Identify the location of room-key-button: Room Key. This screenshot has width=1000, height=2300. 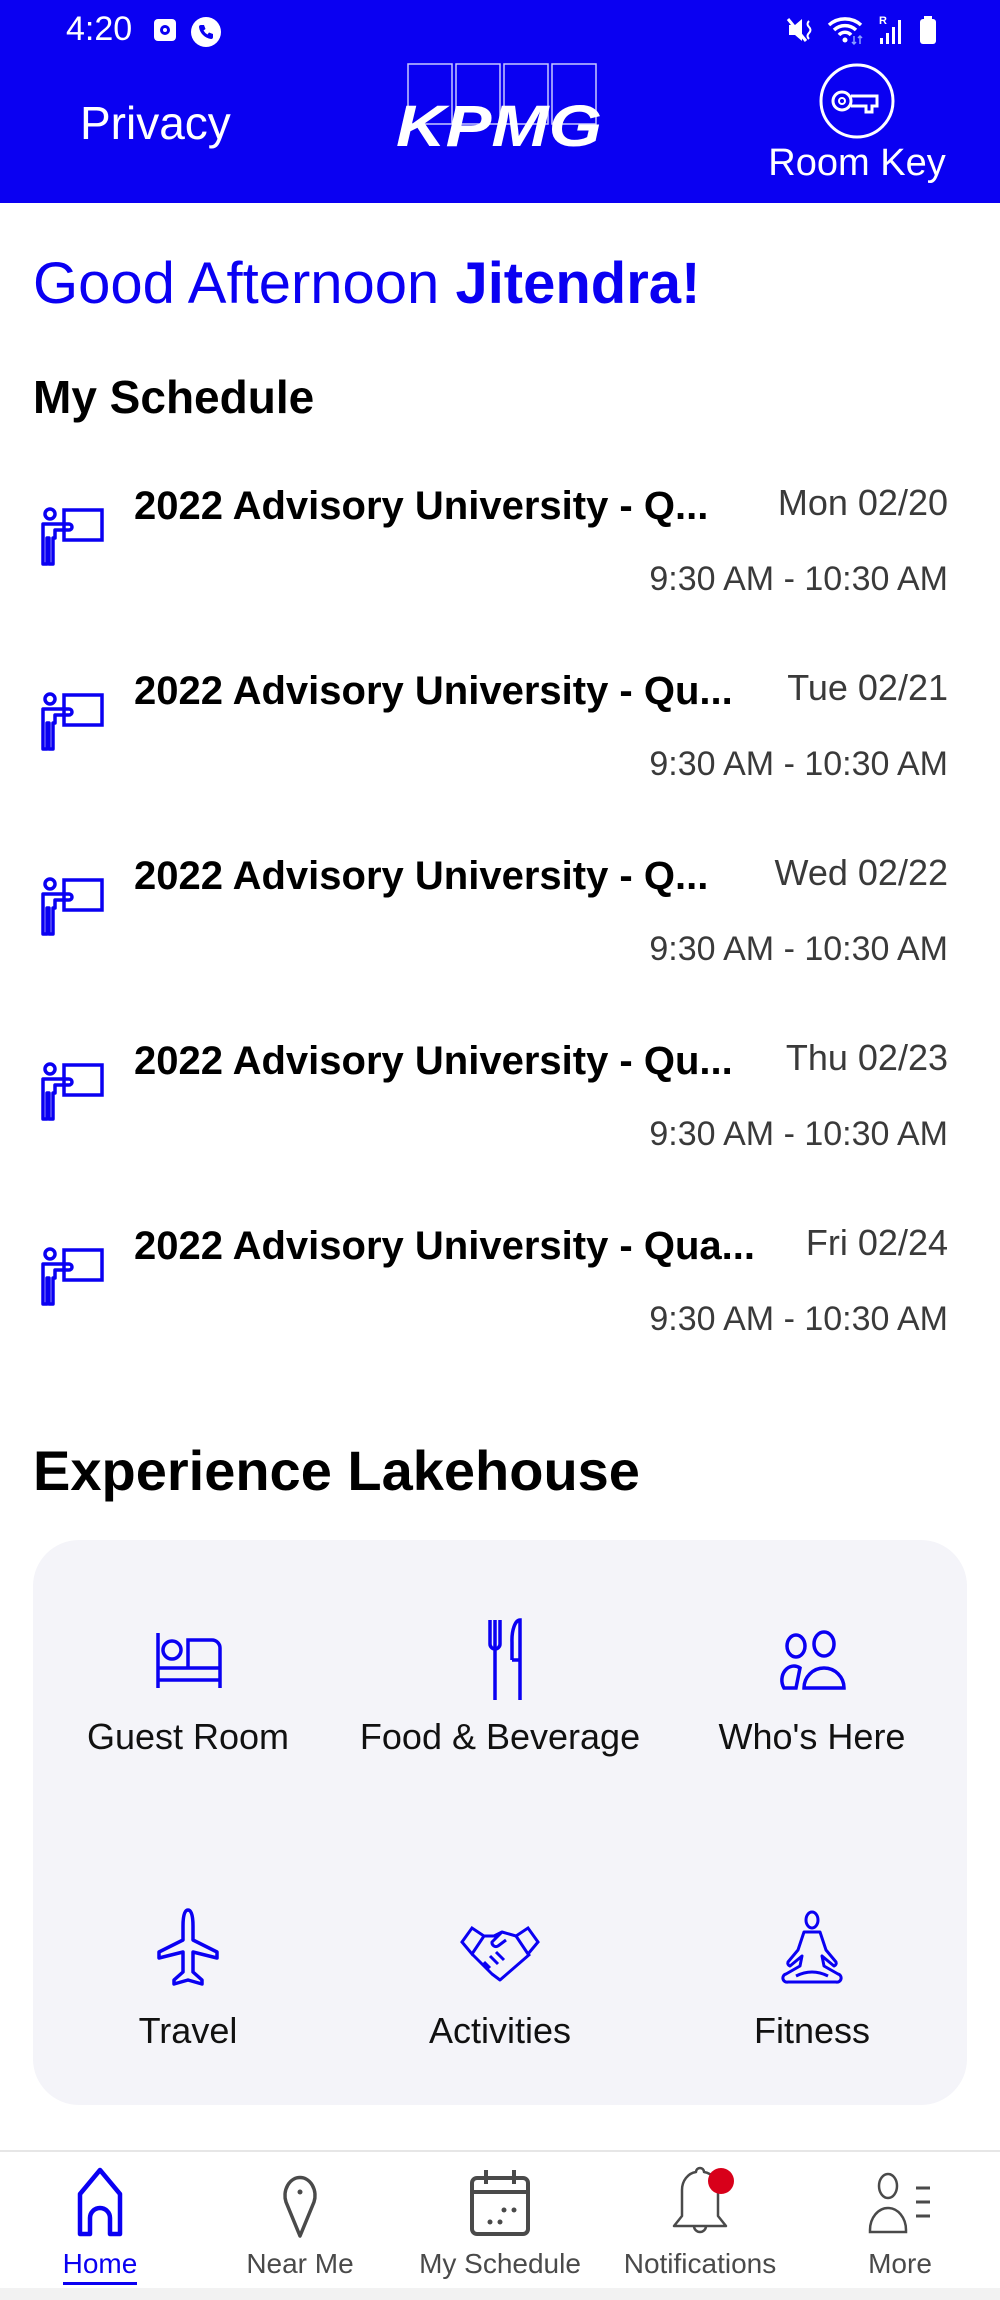
(857, 127).